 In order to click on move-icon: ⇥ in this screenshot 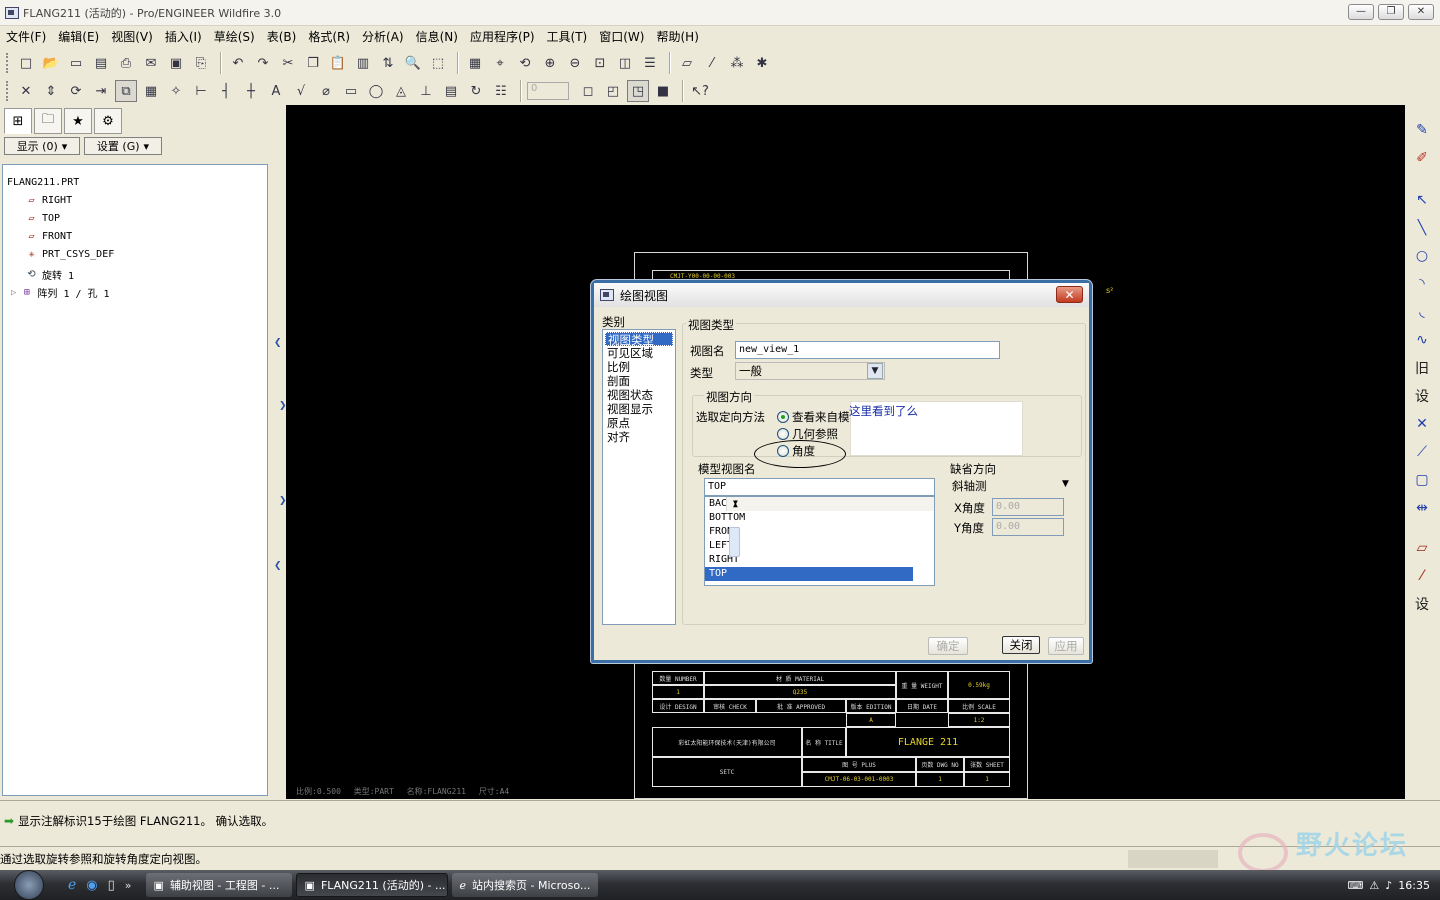, I will do `click(101, 91)`.